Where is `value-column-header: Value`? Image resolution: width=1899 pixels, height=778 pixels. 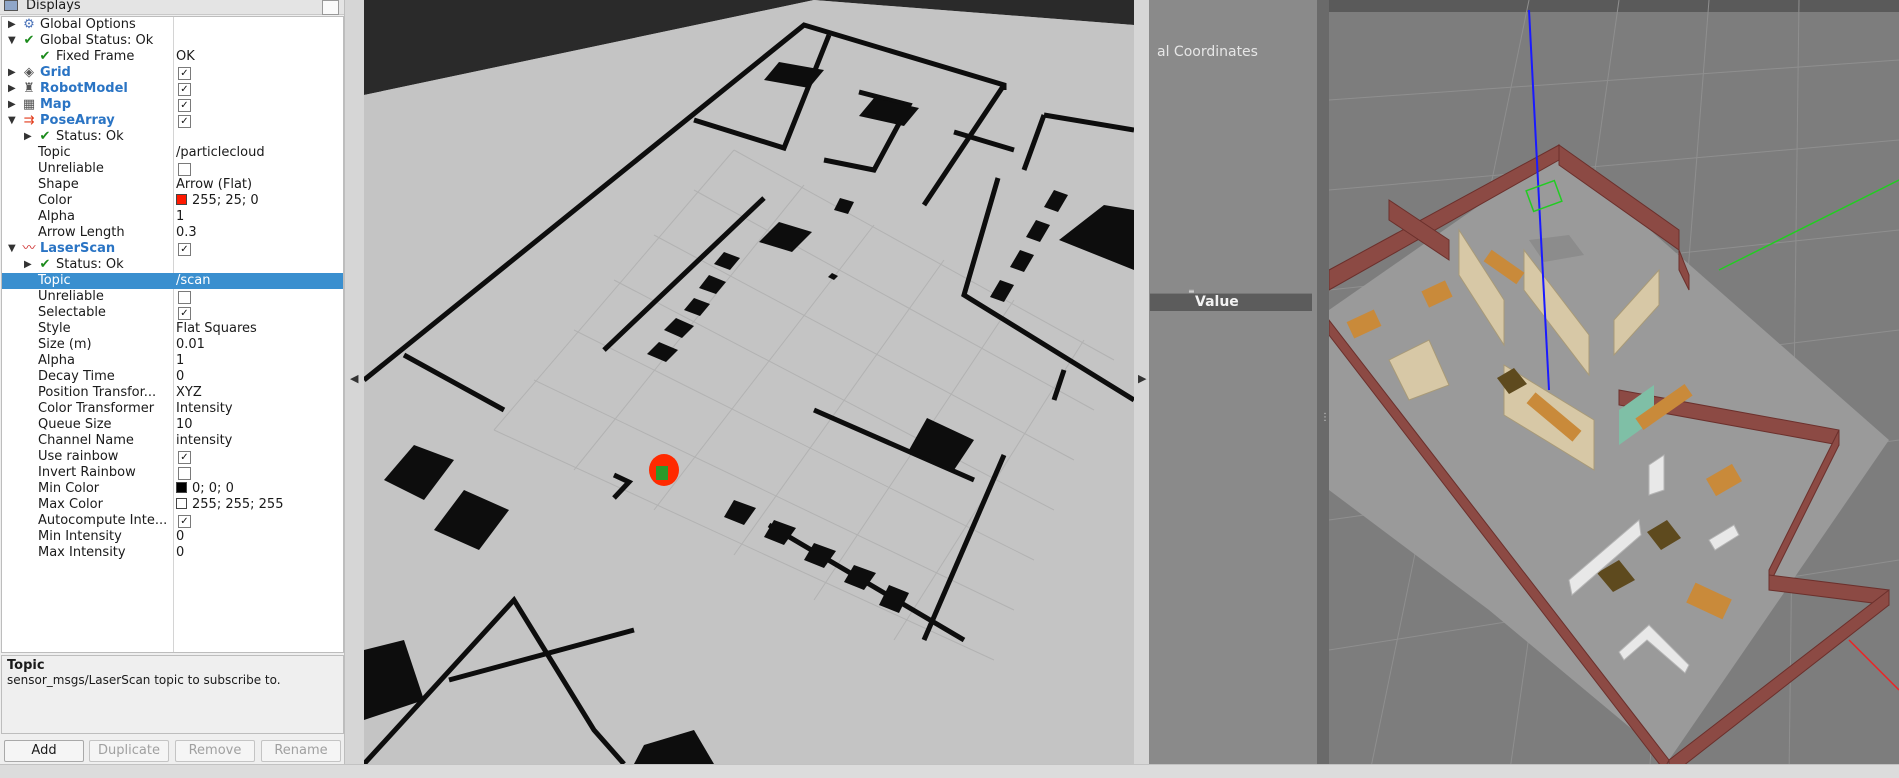
value-column-header: Value is located at coordinates (1231, 302).